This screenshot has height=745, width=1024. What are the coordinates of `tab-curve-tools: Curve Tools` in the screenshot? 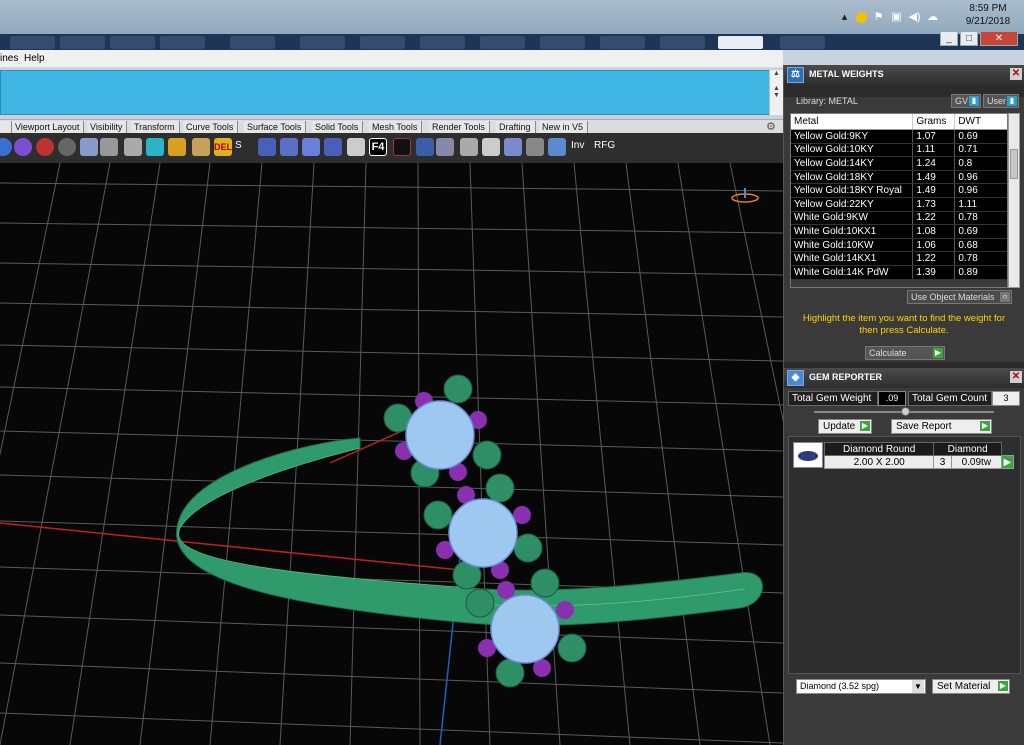 It's located at (211, 127).